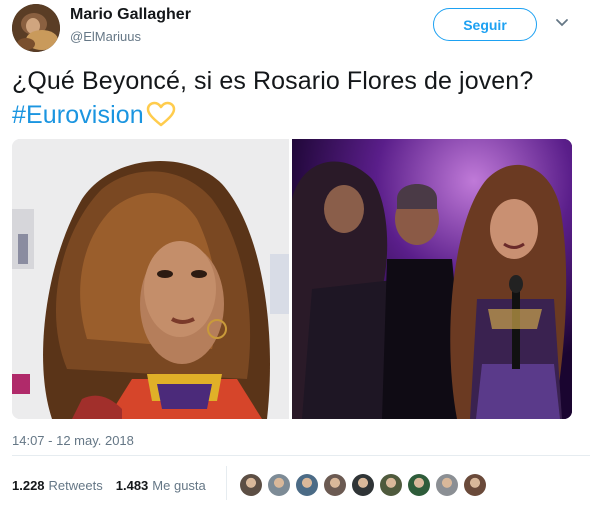 The image size is (602, 509). I want to click on divider, so click(301, 455).